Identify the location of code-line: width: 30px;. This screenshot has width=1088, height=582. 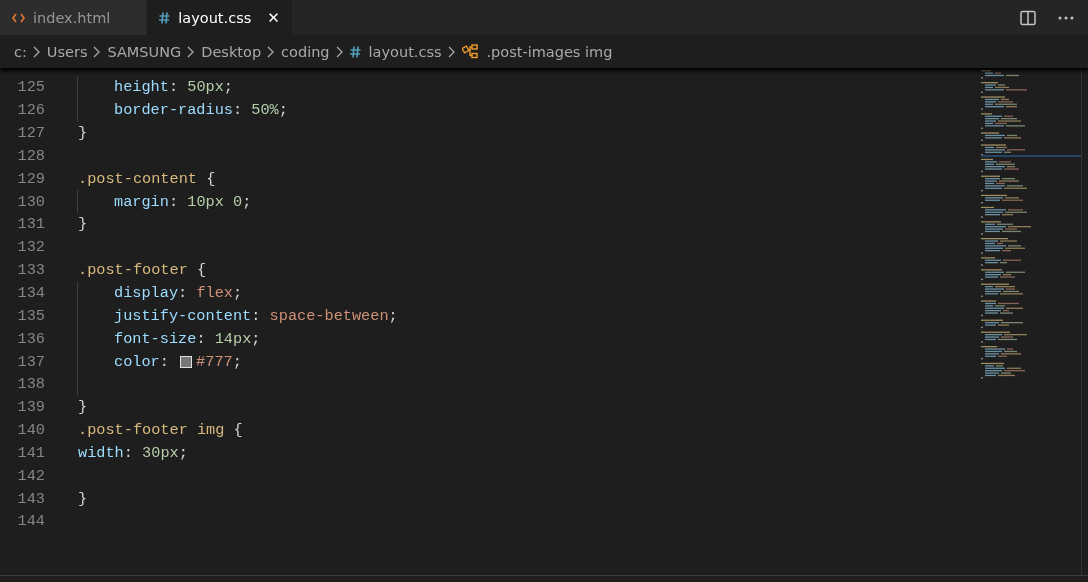
(132, 453).